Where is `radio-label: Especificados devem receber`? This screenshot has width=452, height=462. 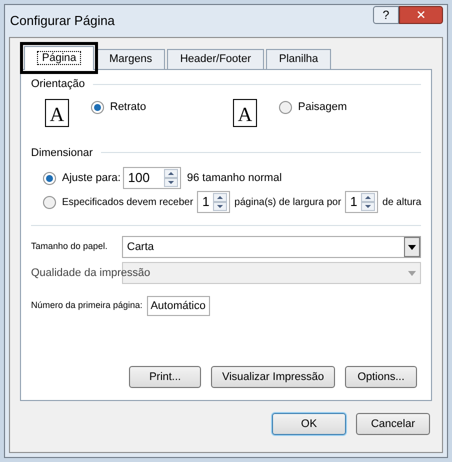
radio-label: Especificados devem receber is located at coordinates (128, 203).